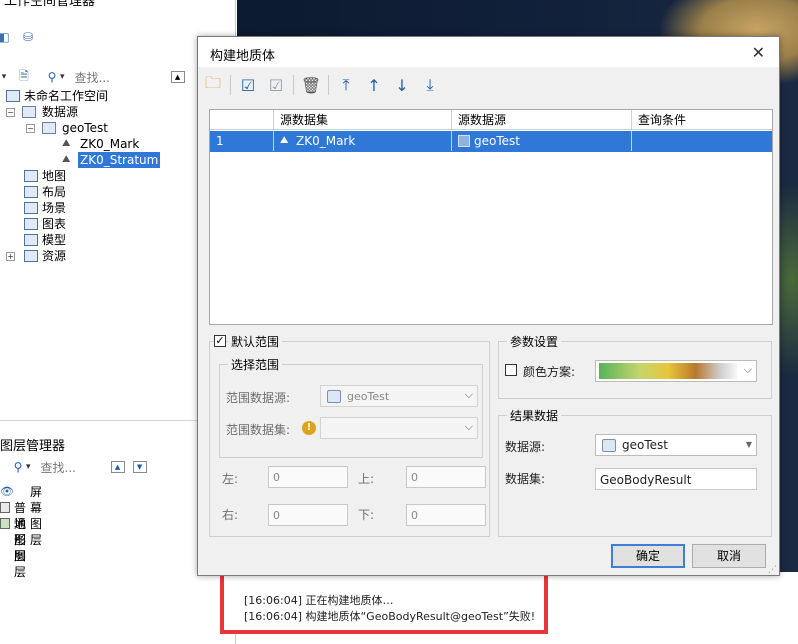  Describe the element at coordinates (20, 548) in the screenshot. I see `layer-label: 地形图层` at that location.